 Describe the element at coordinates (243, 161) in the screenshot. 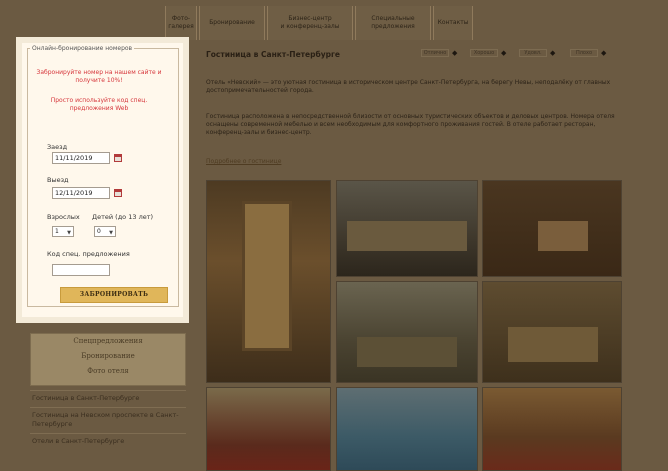

I see `more-info-link: Подробнее о гостинице` at that location.